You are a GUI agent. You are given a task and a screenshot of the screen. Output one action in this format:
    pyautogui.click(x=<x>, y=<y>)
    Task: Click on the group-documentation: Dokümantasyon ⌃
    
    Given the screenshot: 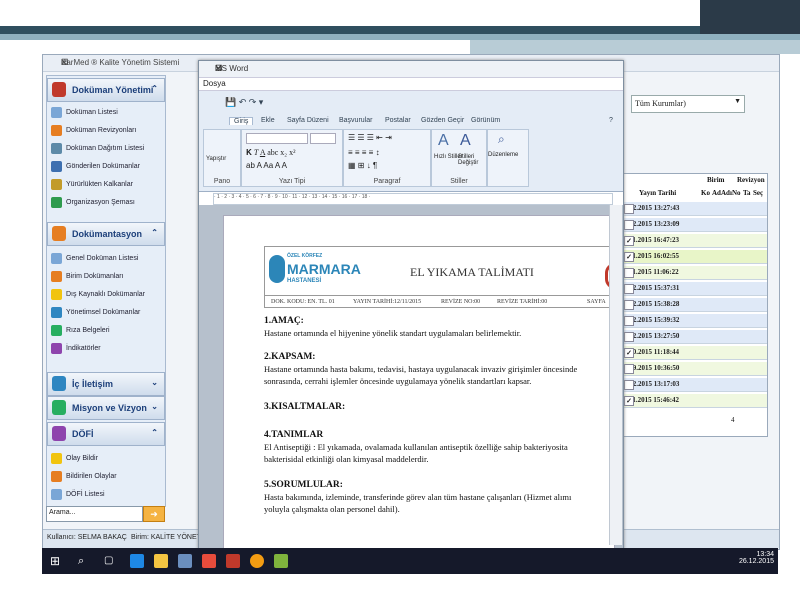 What is the action you would take?
    pyautogui.click(x=106, y=234)
    